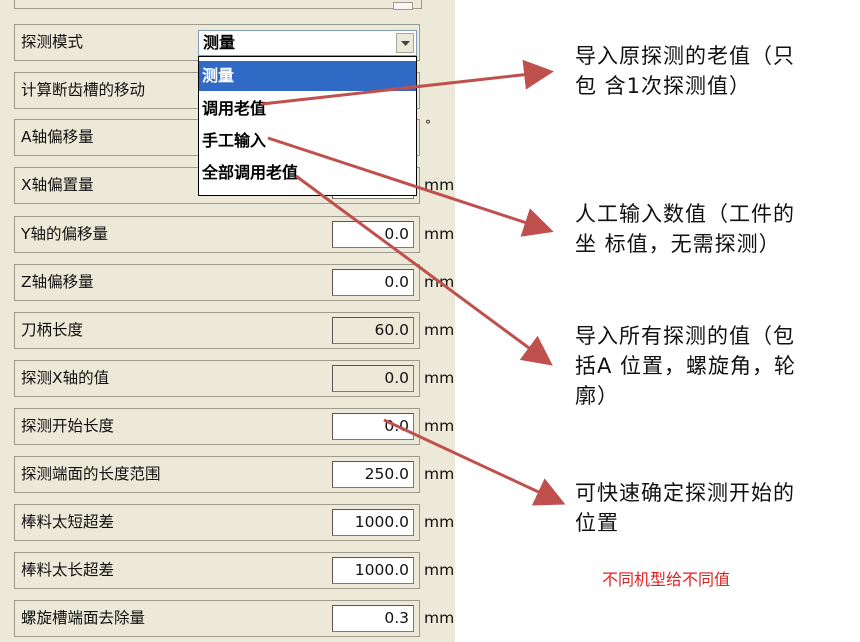 This screenshot has height=642, width=860. Describe the element at coordinates (217, 234) in the screenshot. I see `row-y-axis-offset: Y轴的偏移量 0.0` at that location.